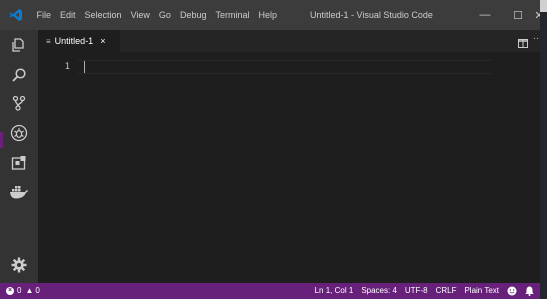 Image resolution: width=547 pixels, height=299 pixels. I want to click on warning-count: 0, so click(37, 290).